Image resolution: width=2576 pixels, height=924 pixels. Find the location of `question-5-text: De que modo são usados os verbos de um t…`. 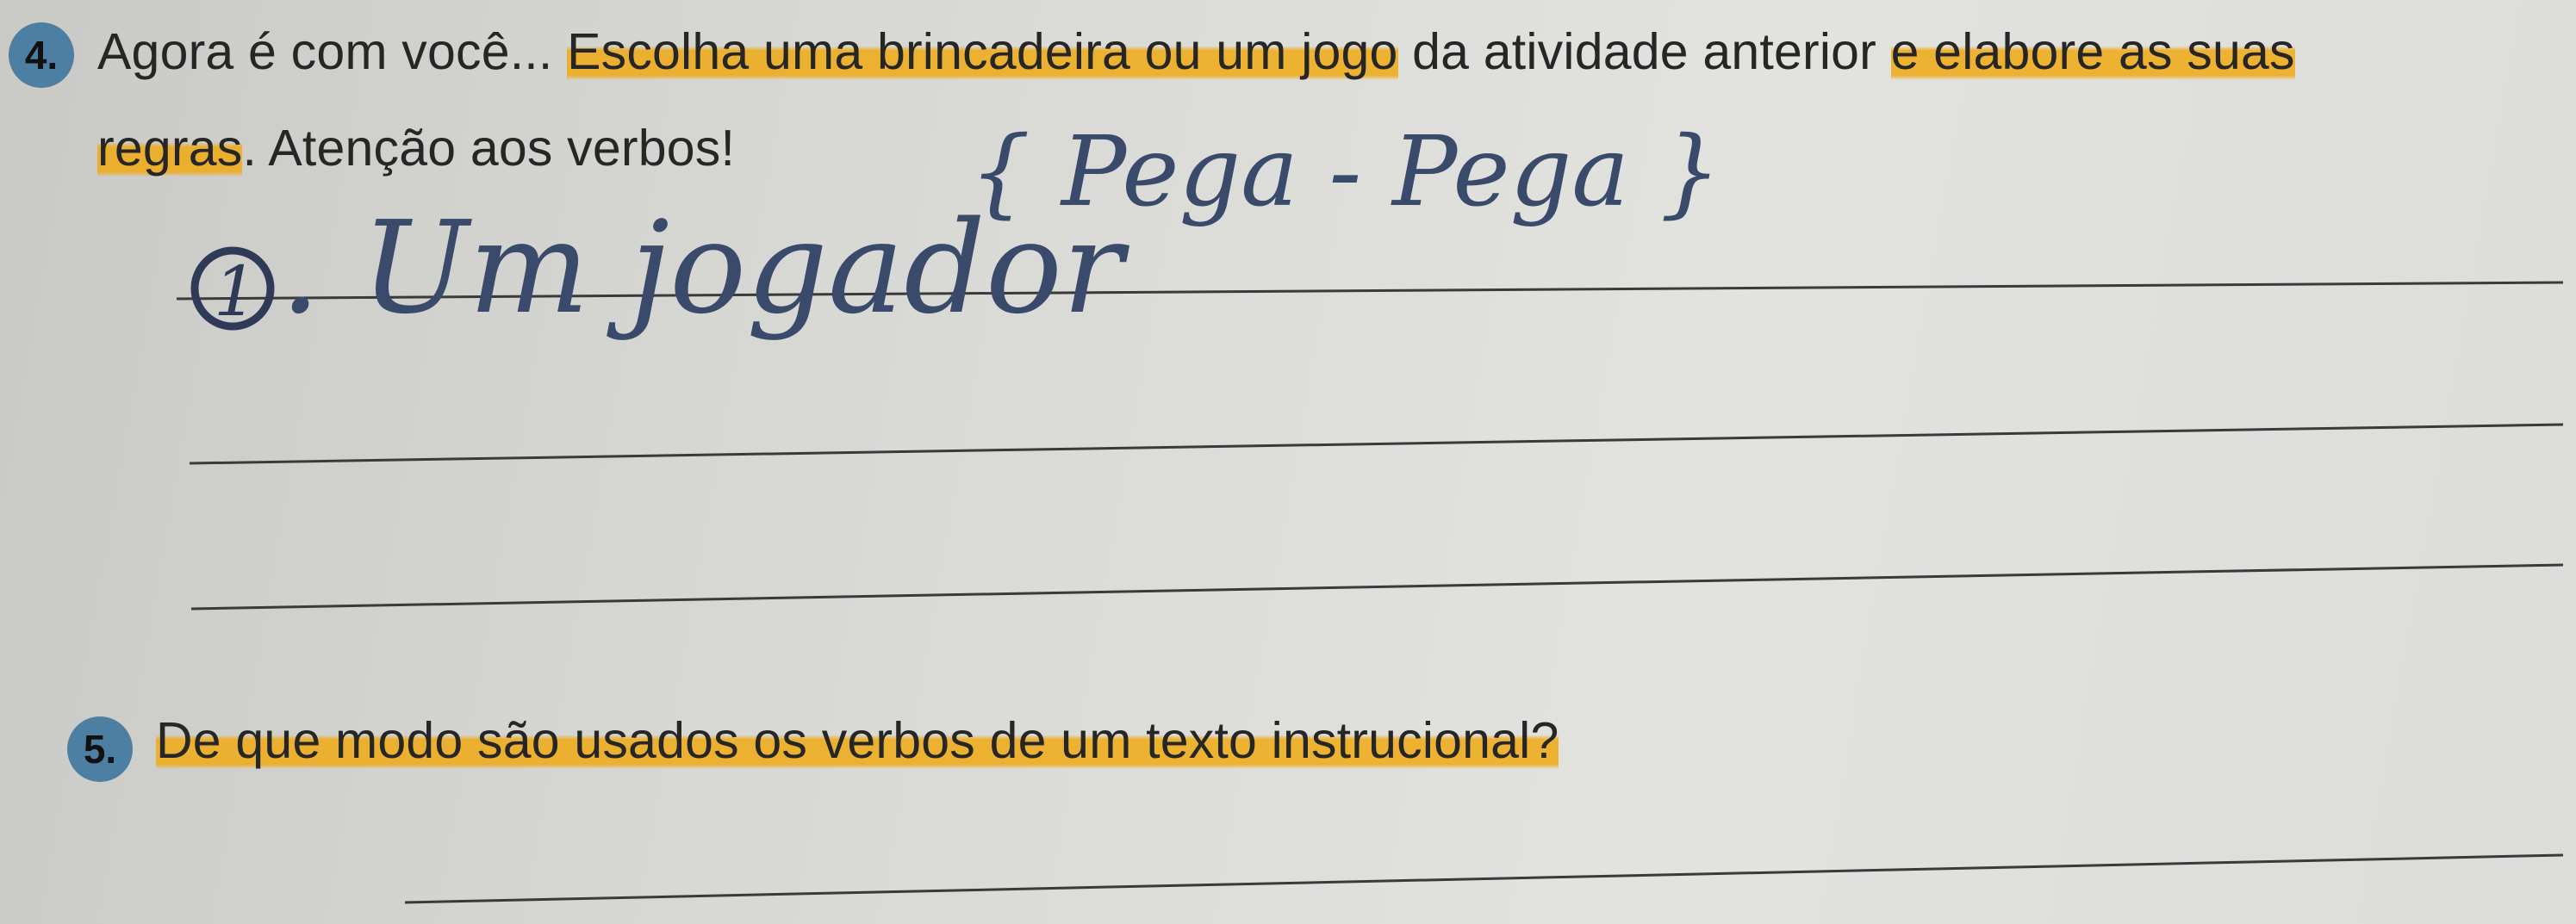

question-5-text: De que modo são usados os verbos de um t… is located at coordinates (858, 740).